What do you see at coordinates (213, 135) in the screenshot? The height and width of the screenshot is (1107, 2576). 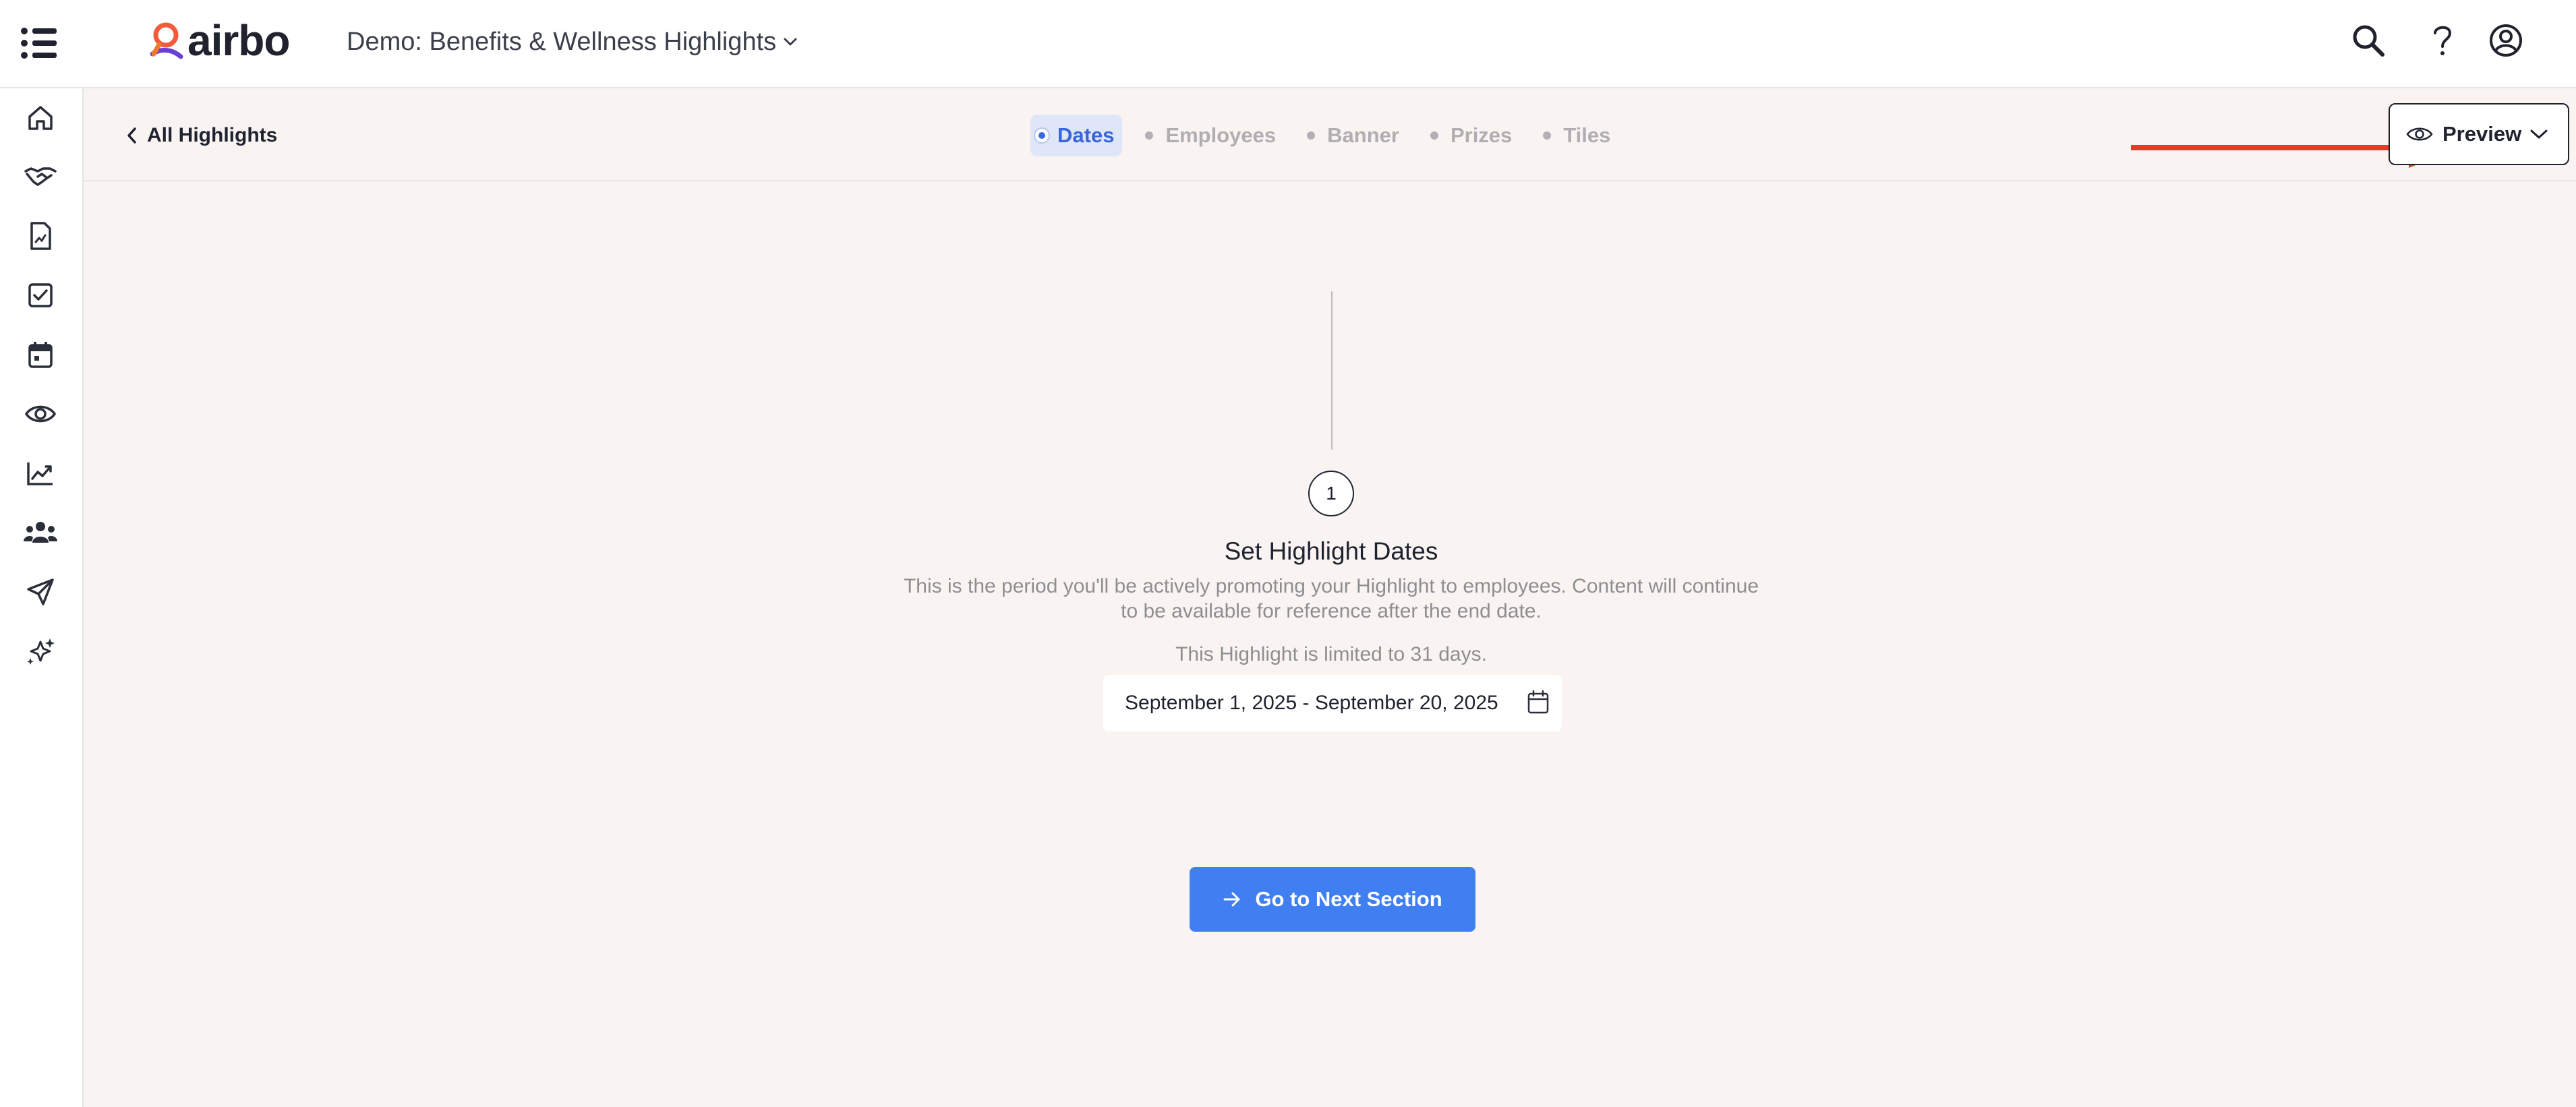 I see `back-label: All Highlights` at bounding box center [213, 135].